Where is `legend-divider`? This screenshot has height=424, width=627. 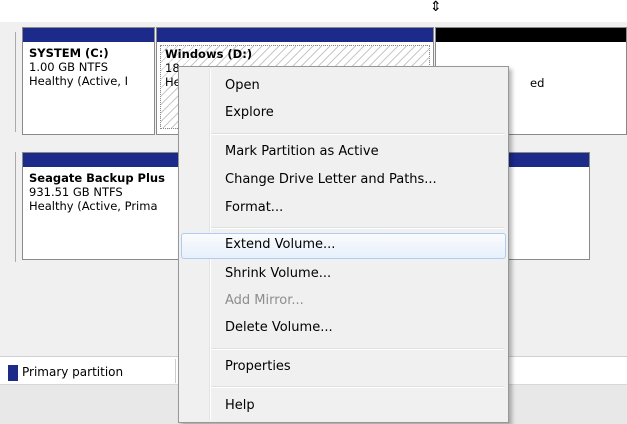 legend-divider is located at coordinates (175, 371).